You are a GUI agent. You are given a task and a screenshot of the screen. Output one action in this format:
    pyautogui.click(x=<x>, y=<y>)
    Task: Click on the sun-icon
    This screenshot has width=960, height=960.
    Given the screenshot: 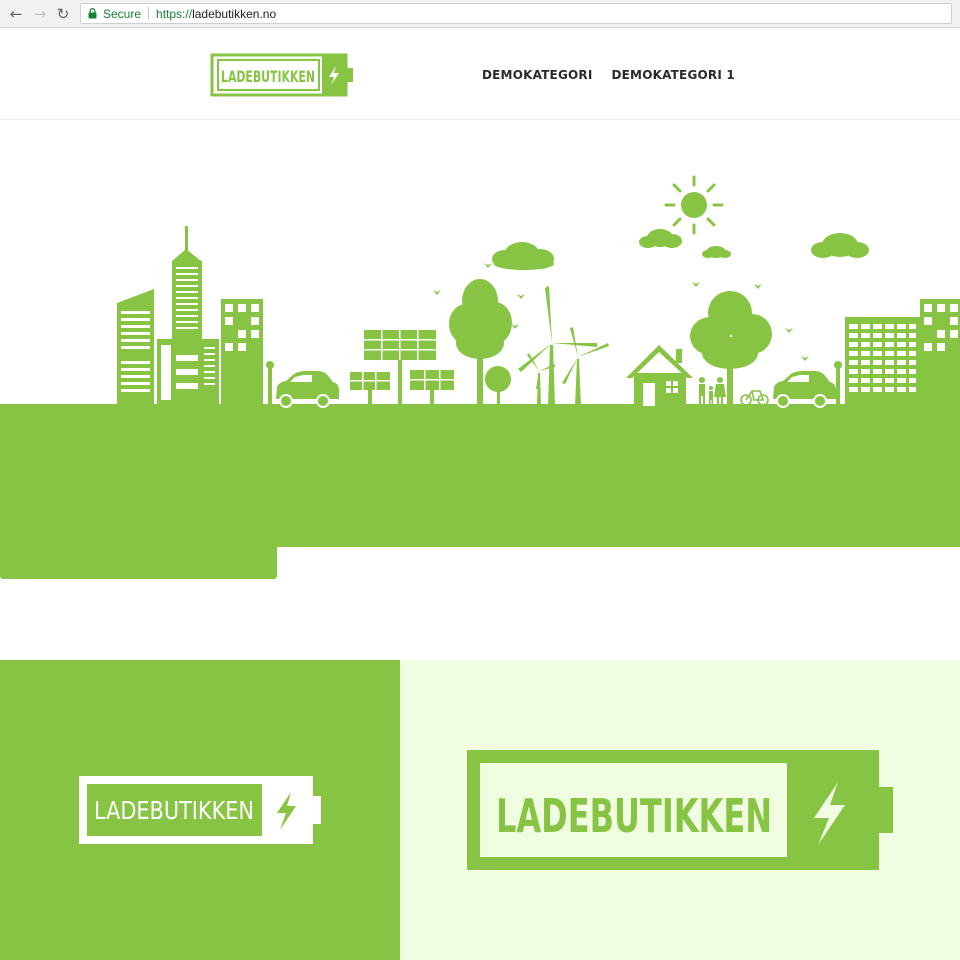 What is the action you would take?
    pyautogui.click(x=694, y=205)
    